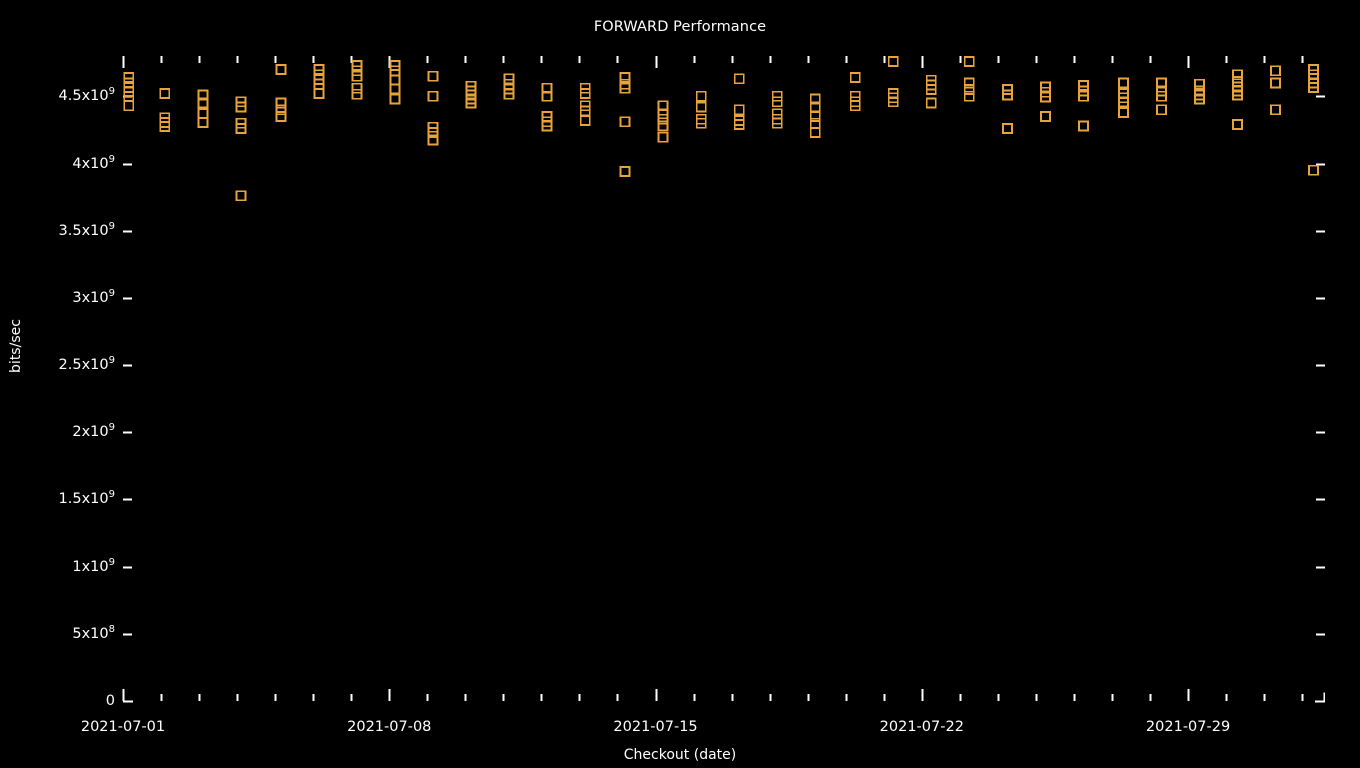  What do you see at coordinates (93, 297) in the screenshot?
I see `y-axis-tick-label: 3x109` at bounding box center [93, 297].